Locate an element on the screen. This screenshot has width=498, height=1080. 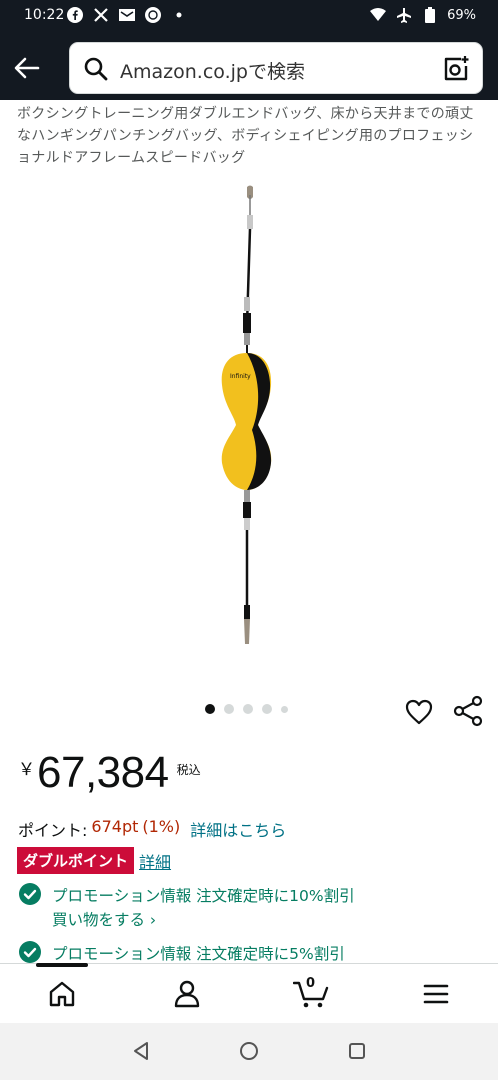
system-nav-bar is located at coordinates (249, 1051).